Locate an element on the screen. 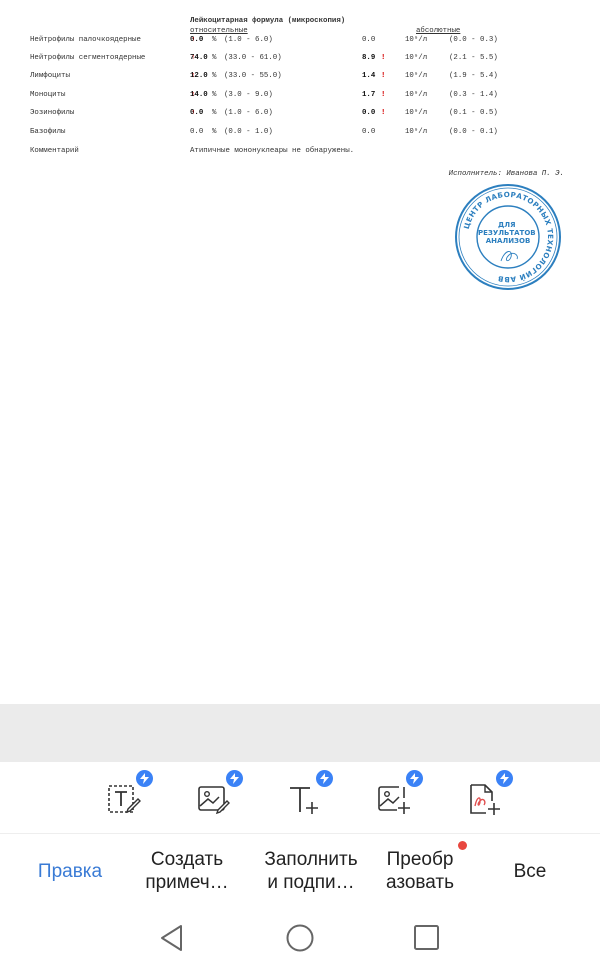  tab-label: Все is located at coordinates (530, 871).